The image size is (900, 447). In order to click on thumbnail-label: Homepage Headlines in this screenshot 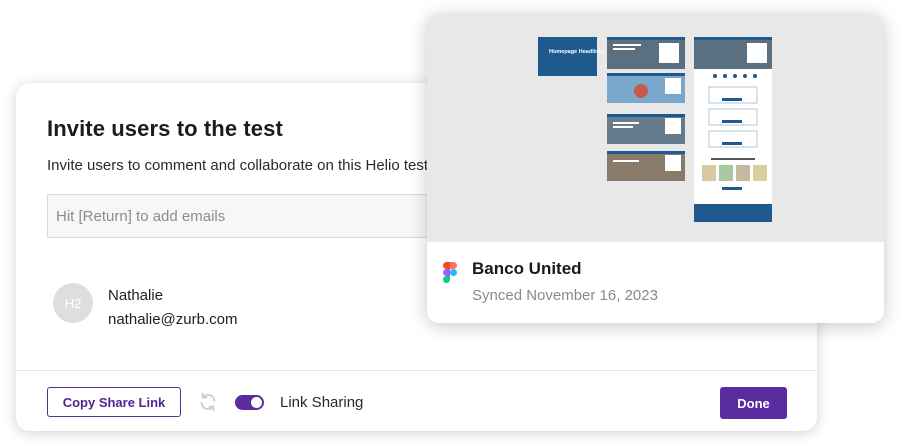, I will do `click(577, 52)`.